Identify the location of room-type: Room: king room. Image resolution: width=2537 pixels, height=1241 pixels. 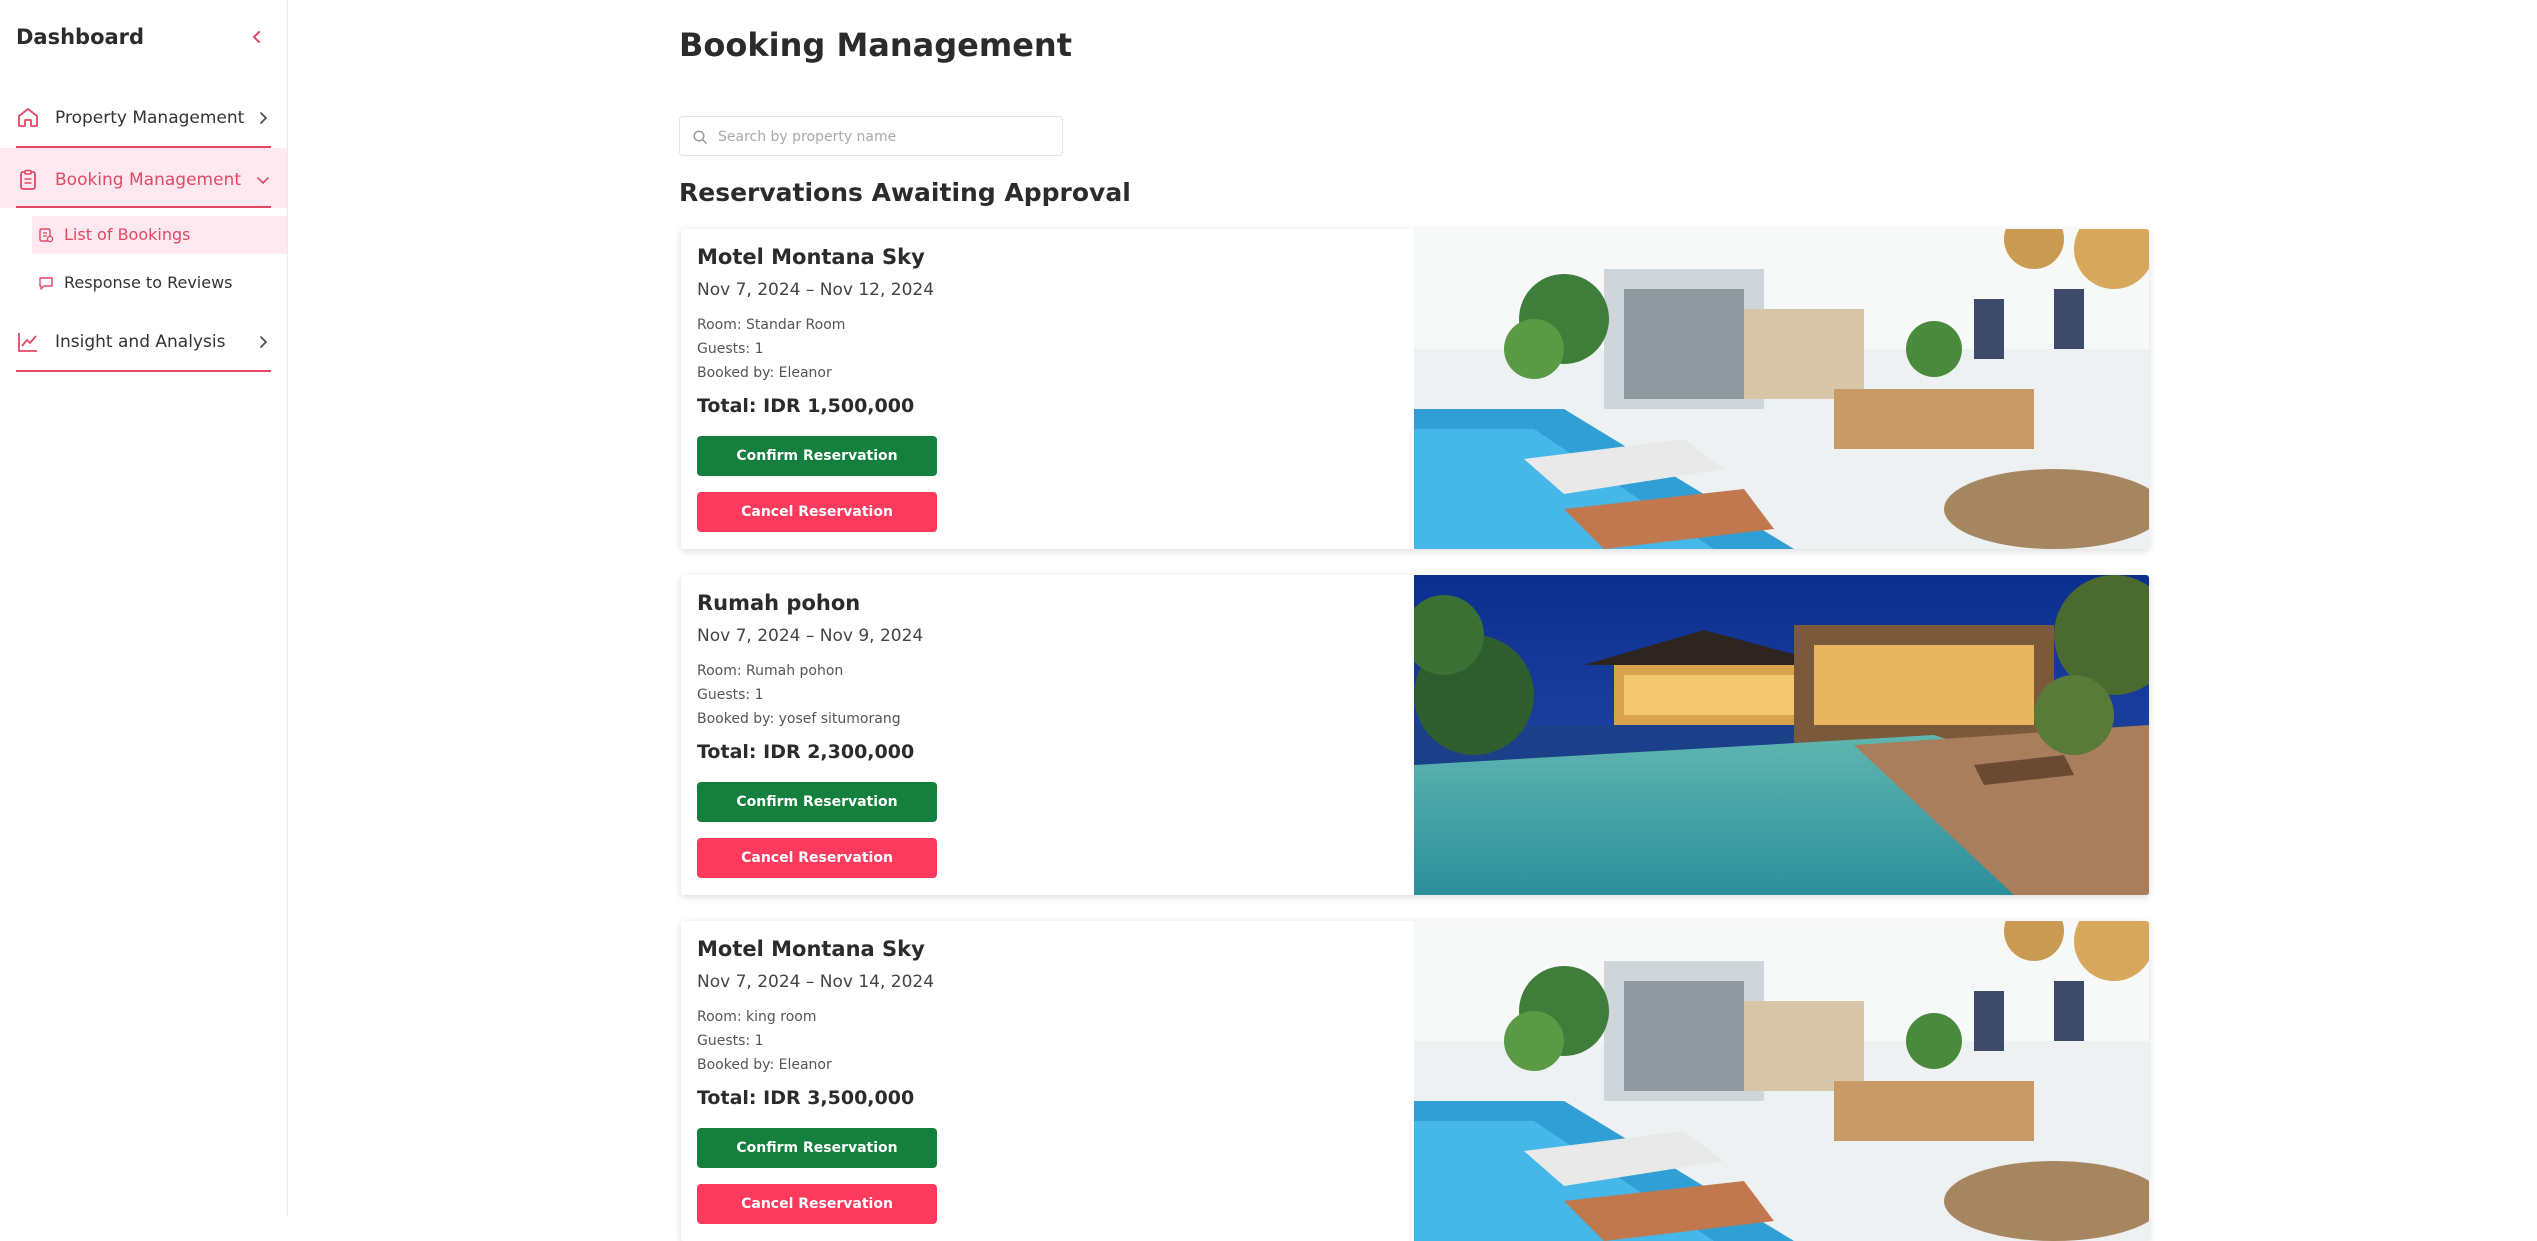
(757, 1017).